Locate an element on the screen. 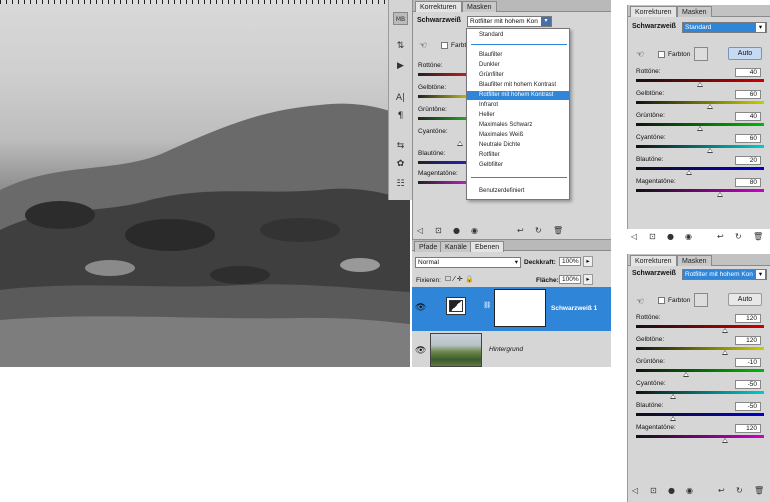 Image resolution: width=770 pixels, height=502 pixels. dropdown-item-standard: Standard is located at coordinates (518, 35).